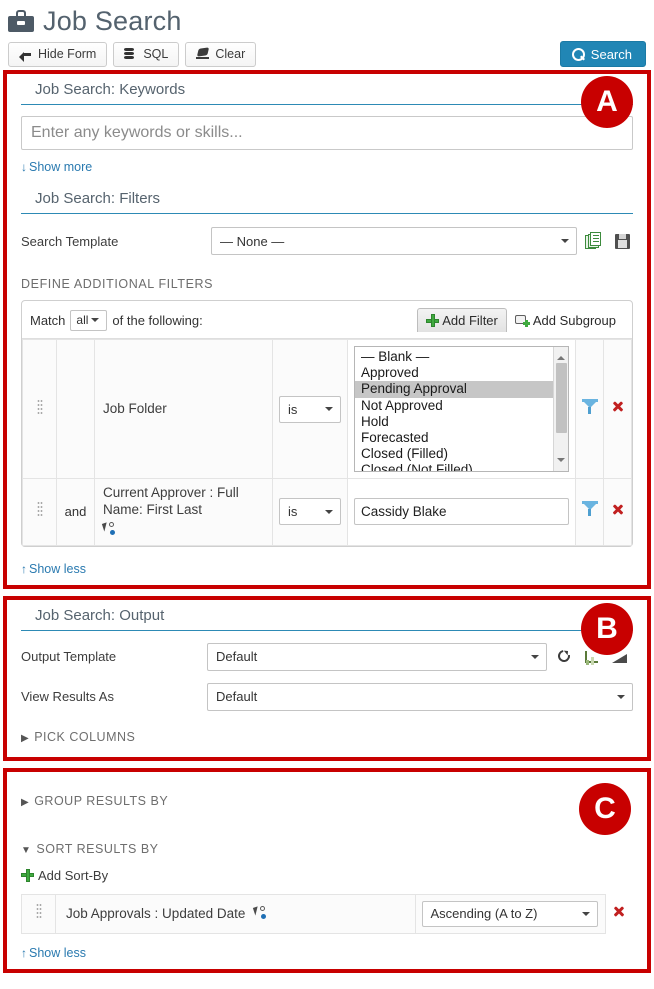 The image size is (654, 989). What do you see at coordinates (602, 54) in the screenshot?
I see `search-button: Search` at bounding box center [602, 54].